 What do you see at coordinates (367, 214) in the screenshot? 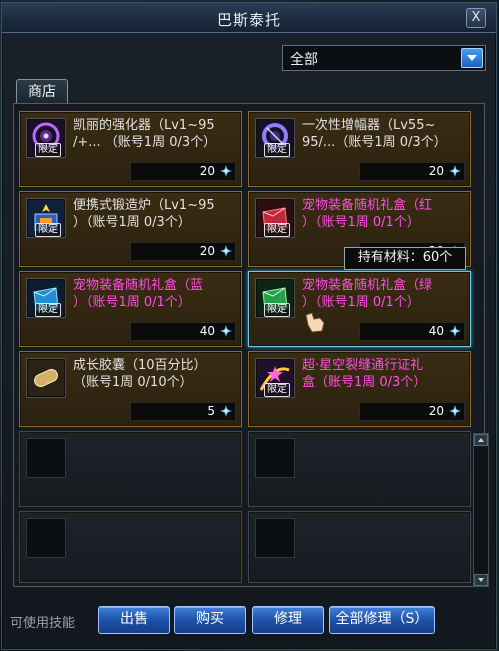
I see `item-name: 宠物装备随机礼盒（红 ）（账号1周 0/1个）` at bounding box center [367, 214].